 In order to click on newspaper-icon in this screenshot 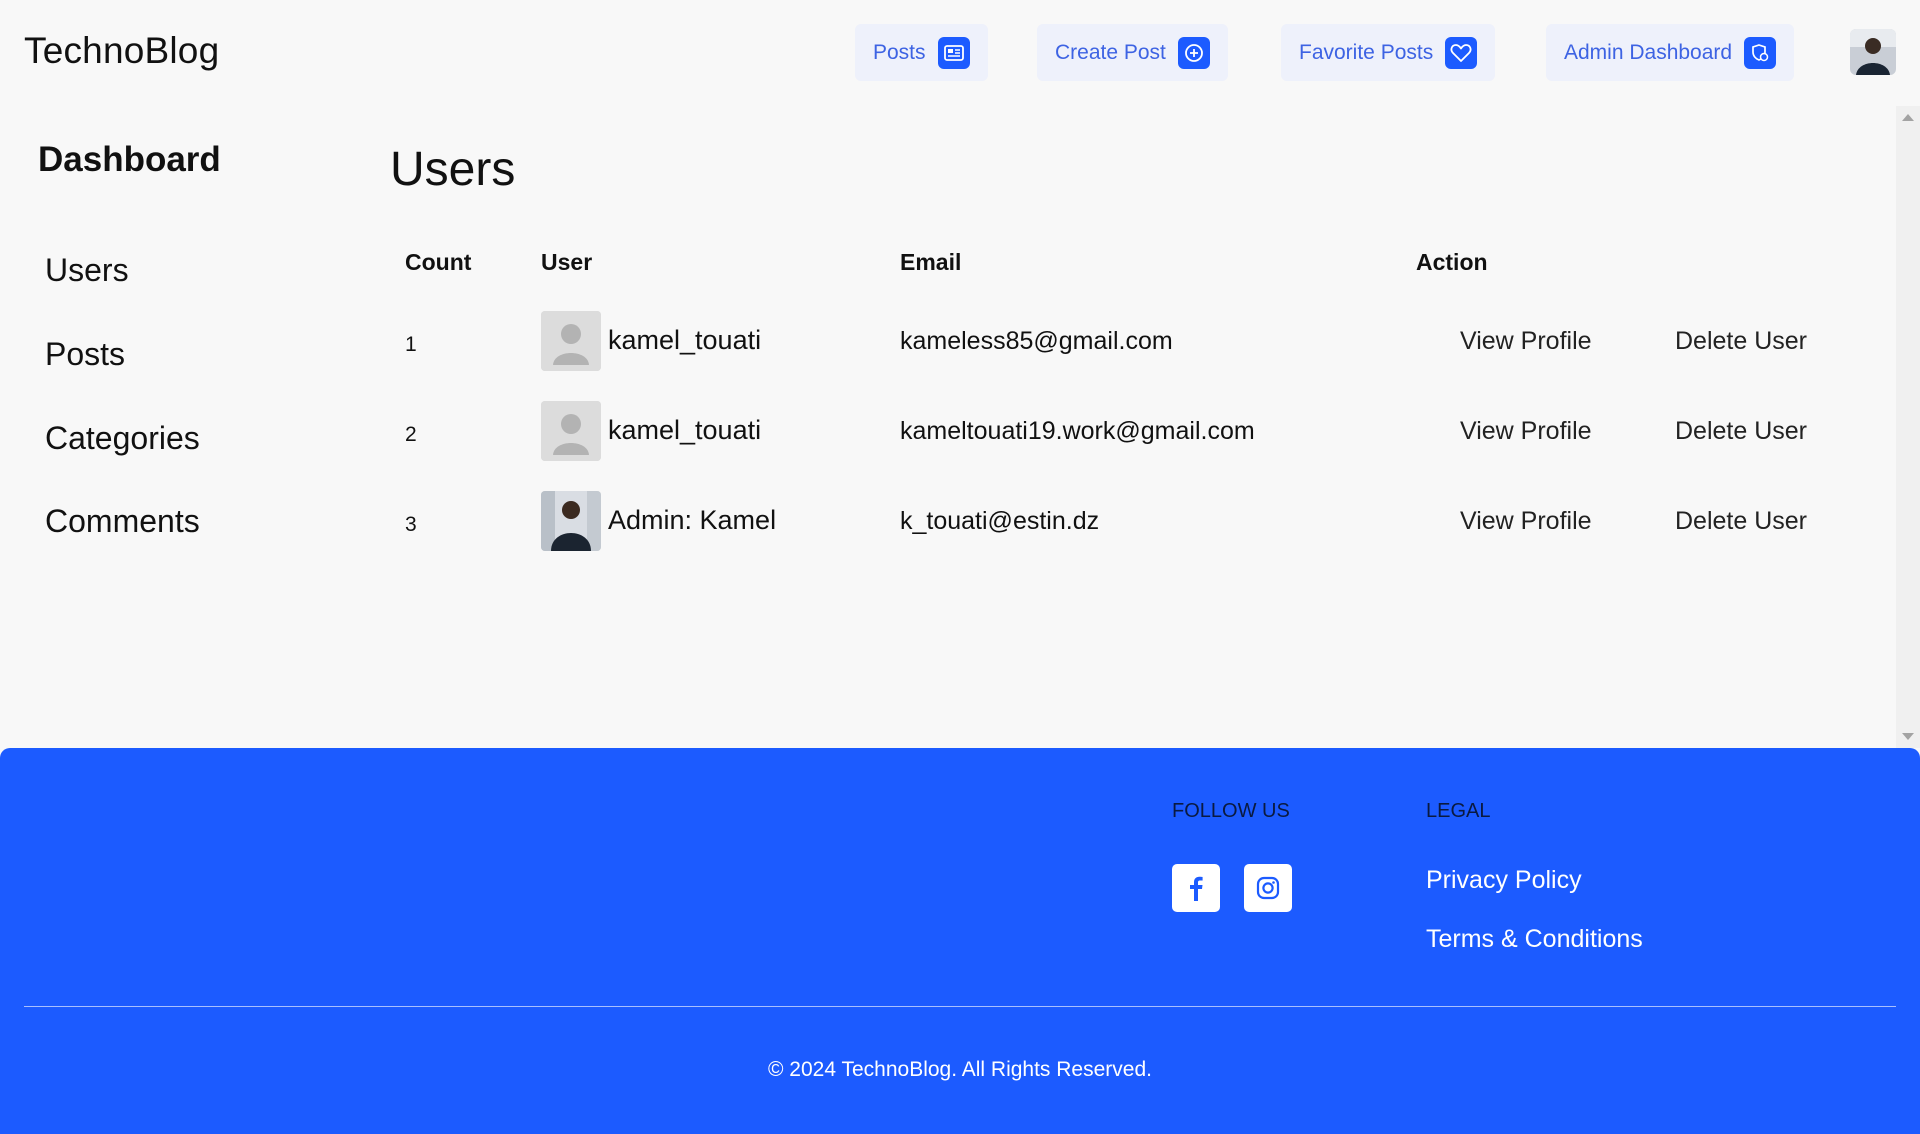, I will do `click(953, 52)`.